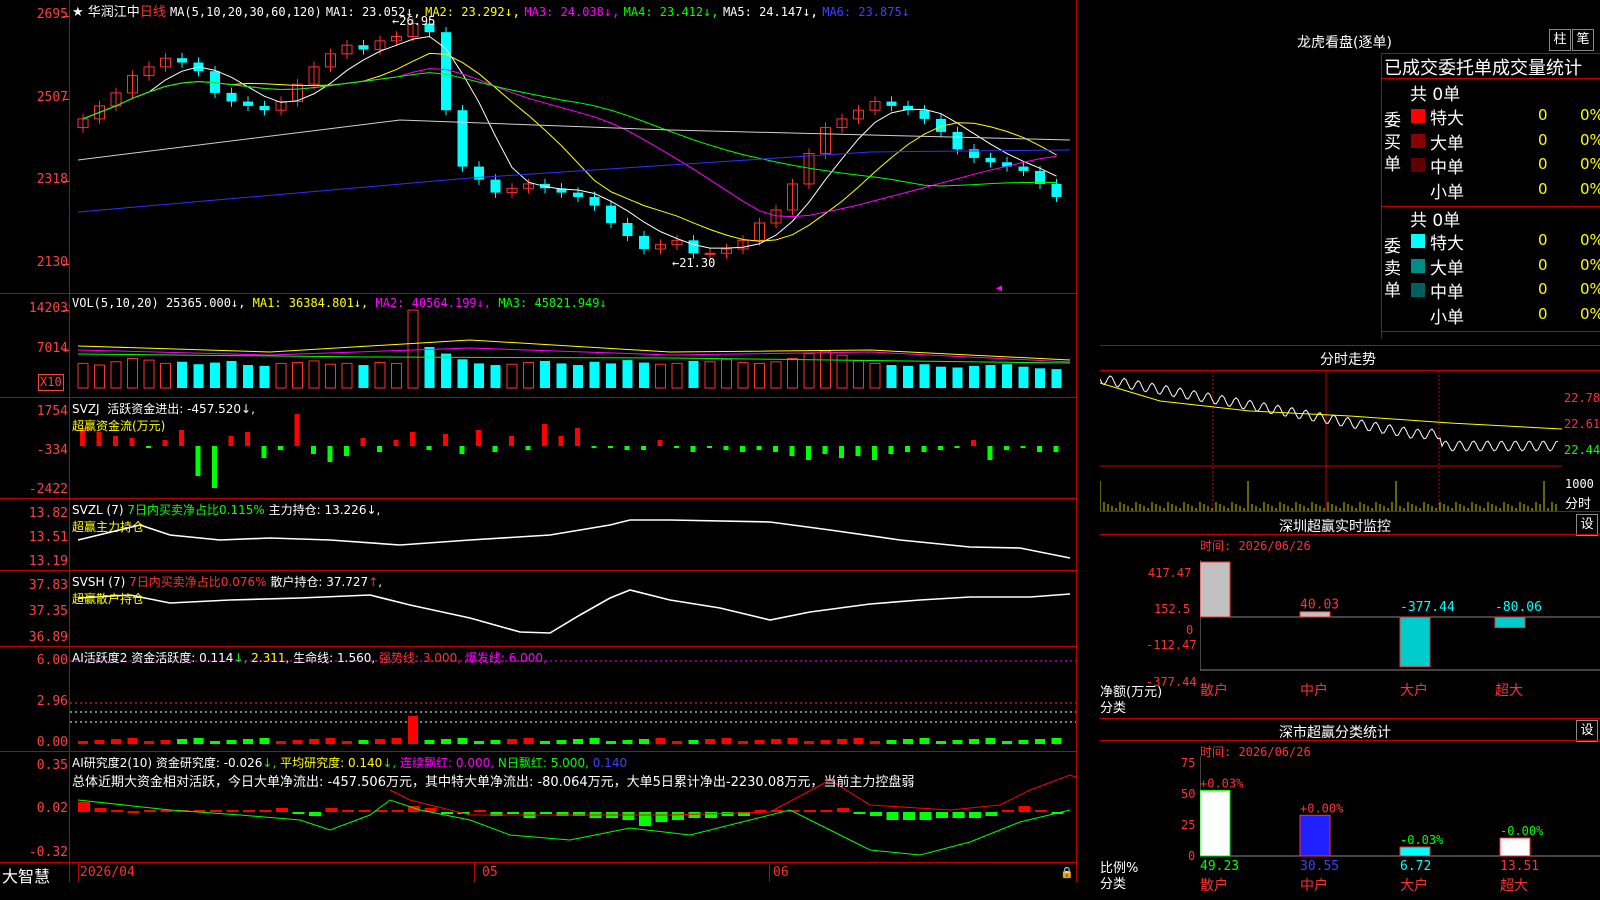  I want to click on sell-total: 共 0单, so click(1435, 221).